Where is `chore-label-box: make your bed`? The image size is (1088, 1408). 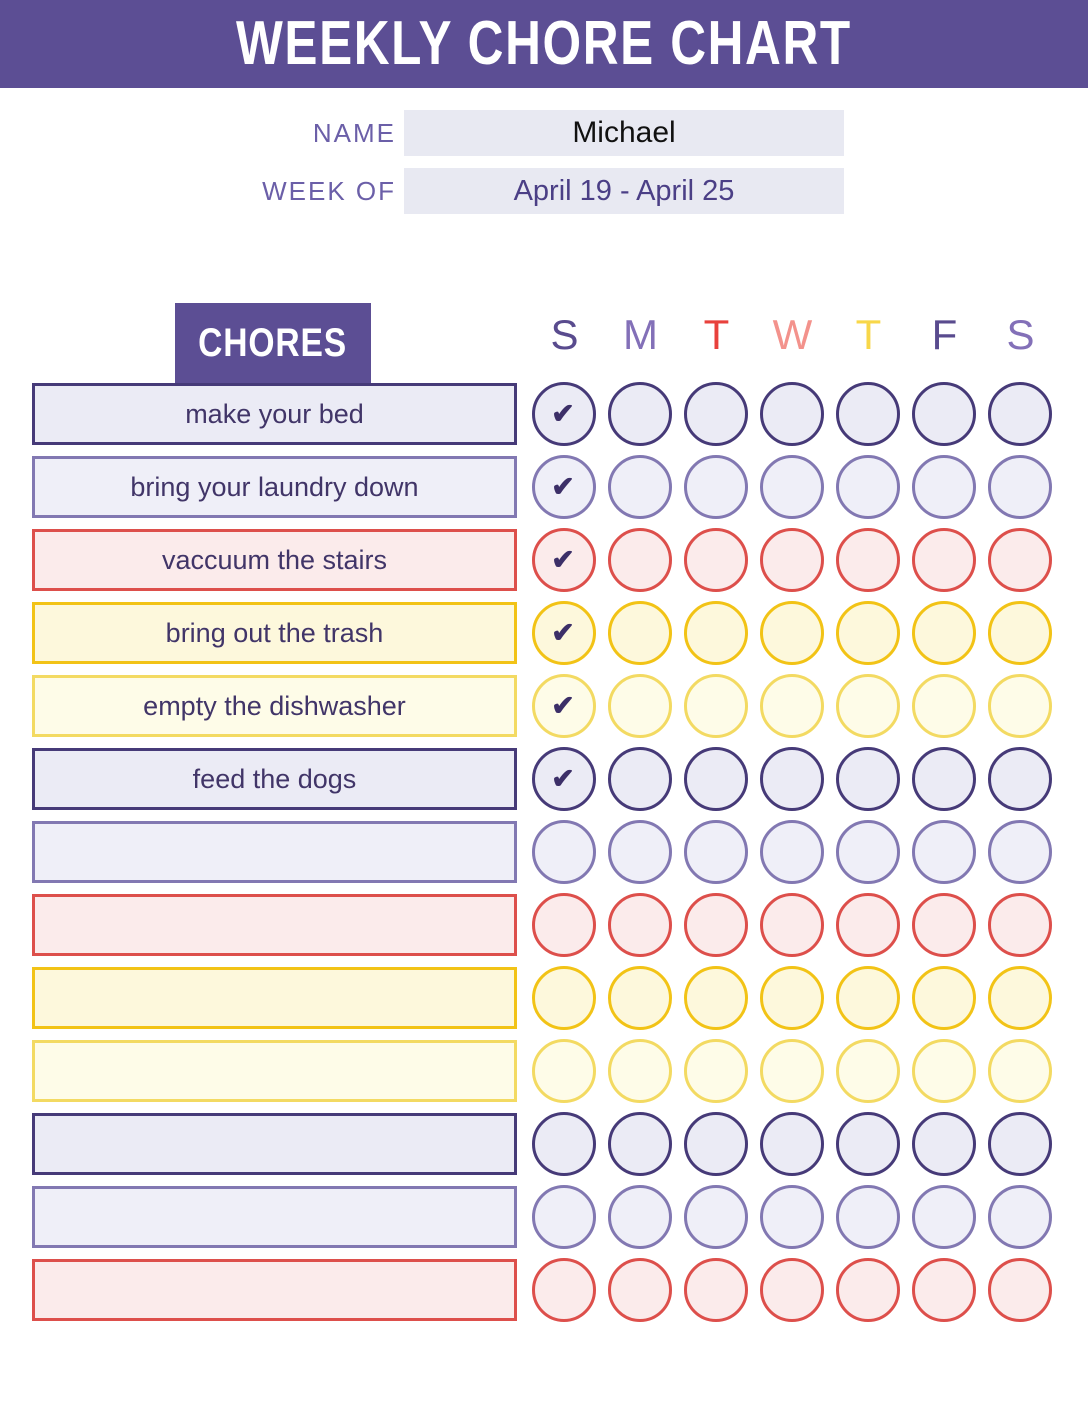
chore-label-box: make your bed is located at coordinates (274, 414).